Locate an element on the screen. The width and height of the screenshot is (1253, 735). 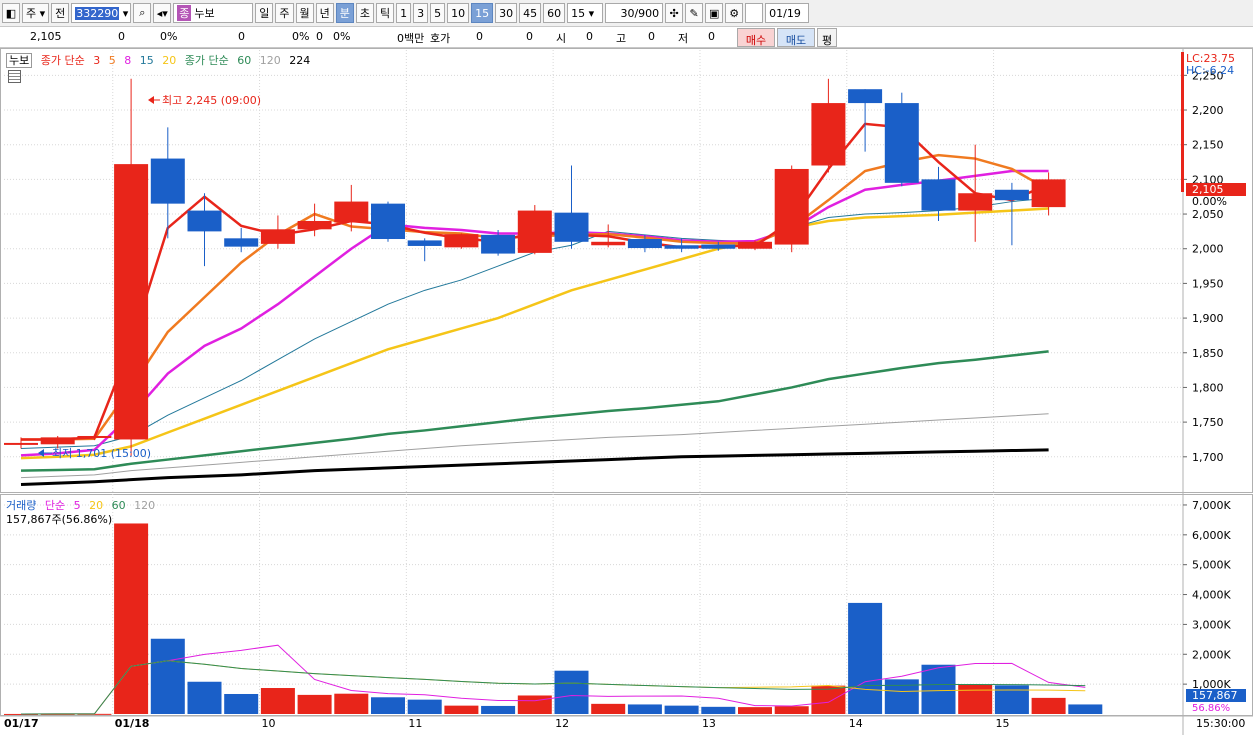
interval-3: 3 is located at coordinates (421, 13).